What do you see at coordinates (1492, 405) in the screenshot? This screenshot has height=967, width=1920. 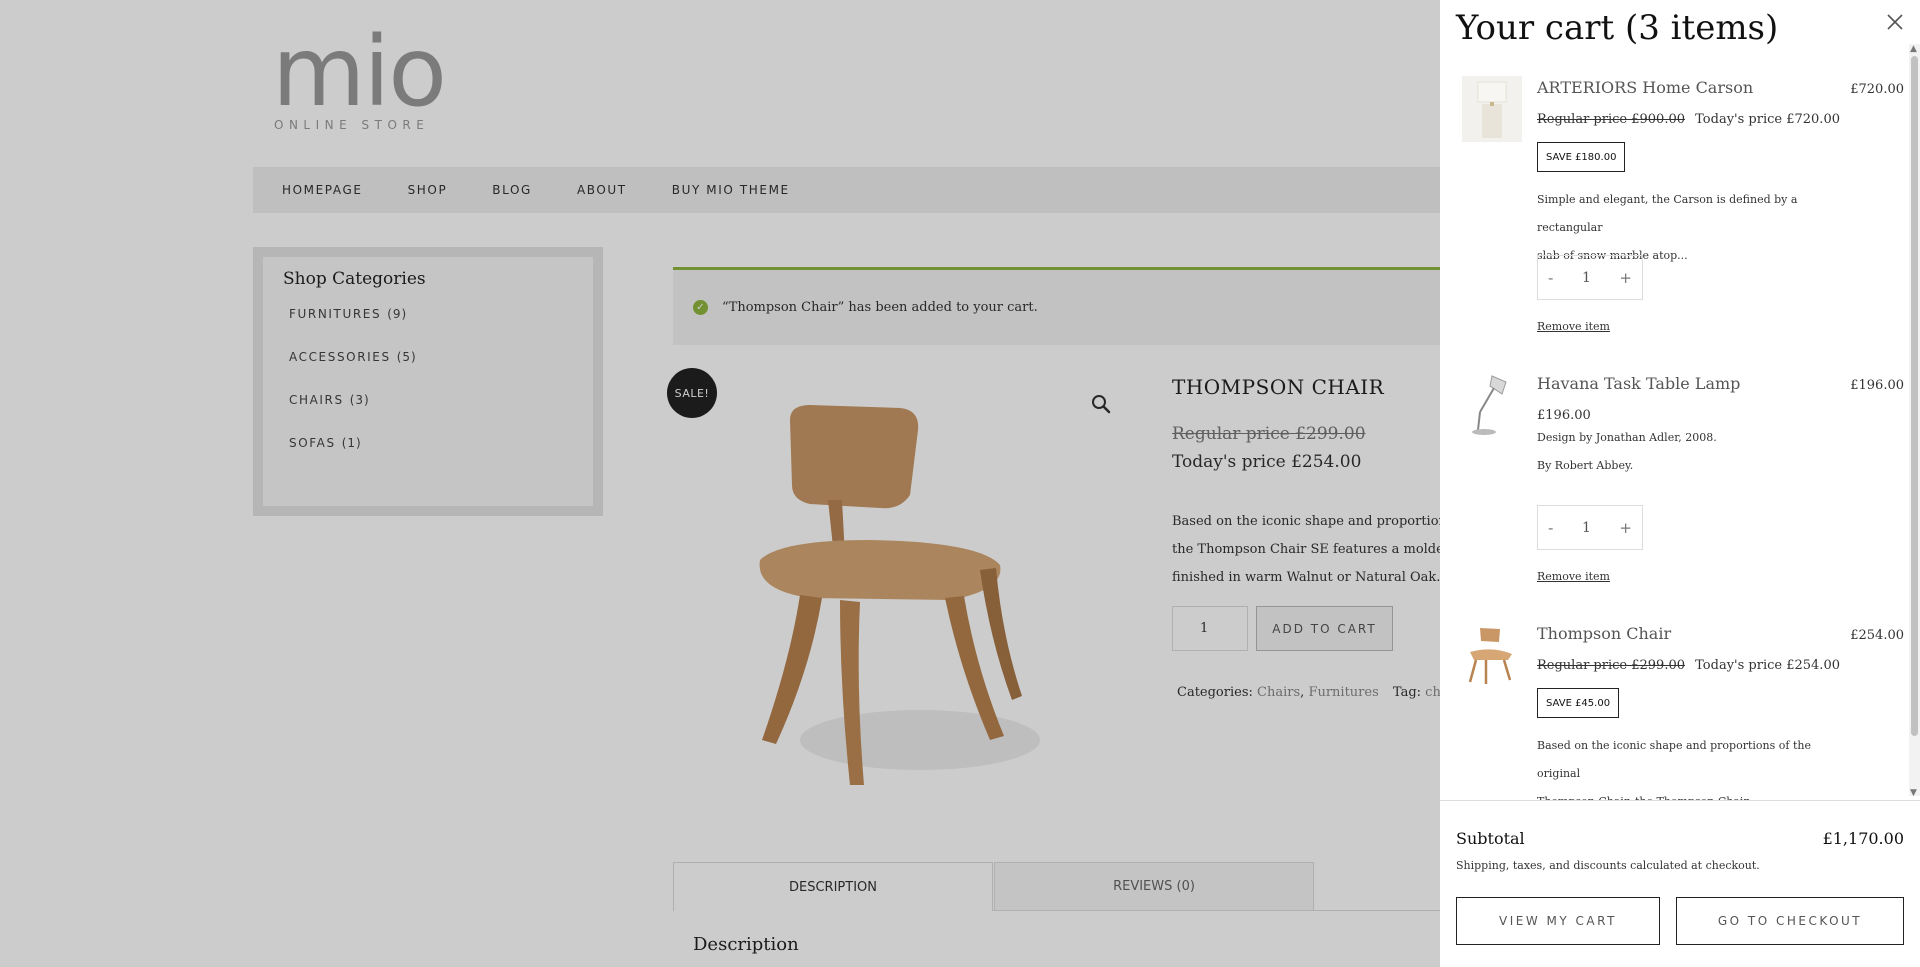 I see `product-thumbnail-task-lamp` at bounding box center [1492, 405].